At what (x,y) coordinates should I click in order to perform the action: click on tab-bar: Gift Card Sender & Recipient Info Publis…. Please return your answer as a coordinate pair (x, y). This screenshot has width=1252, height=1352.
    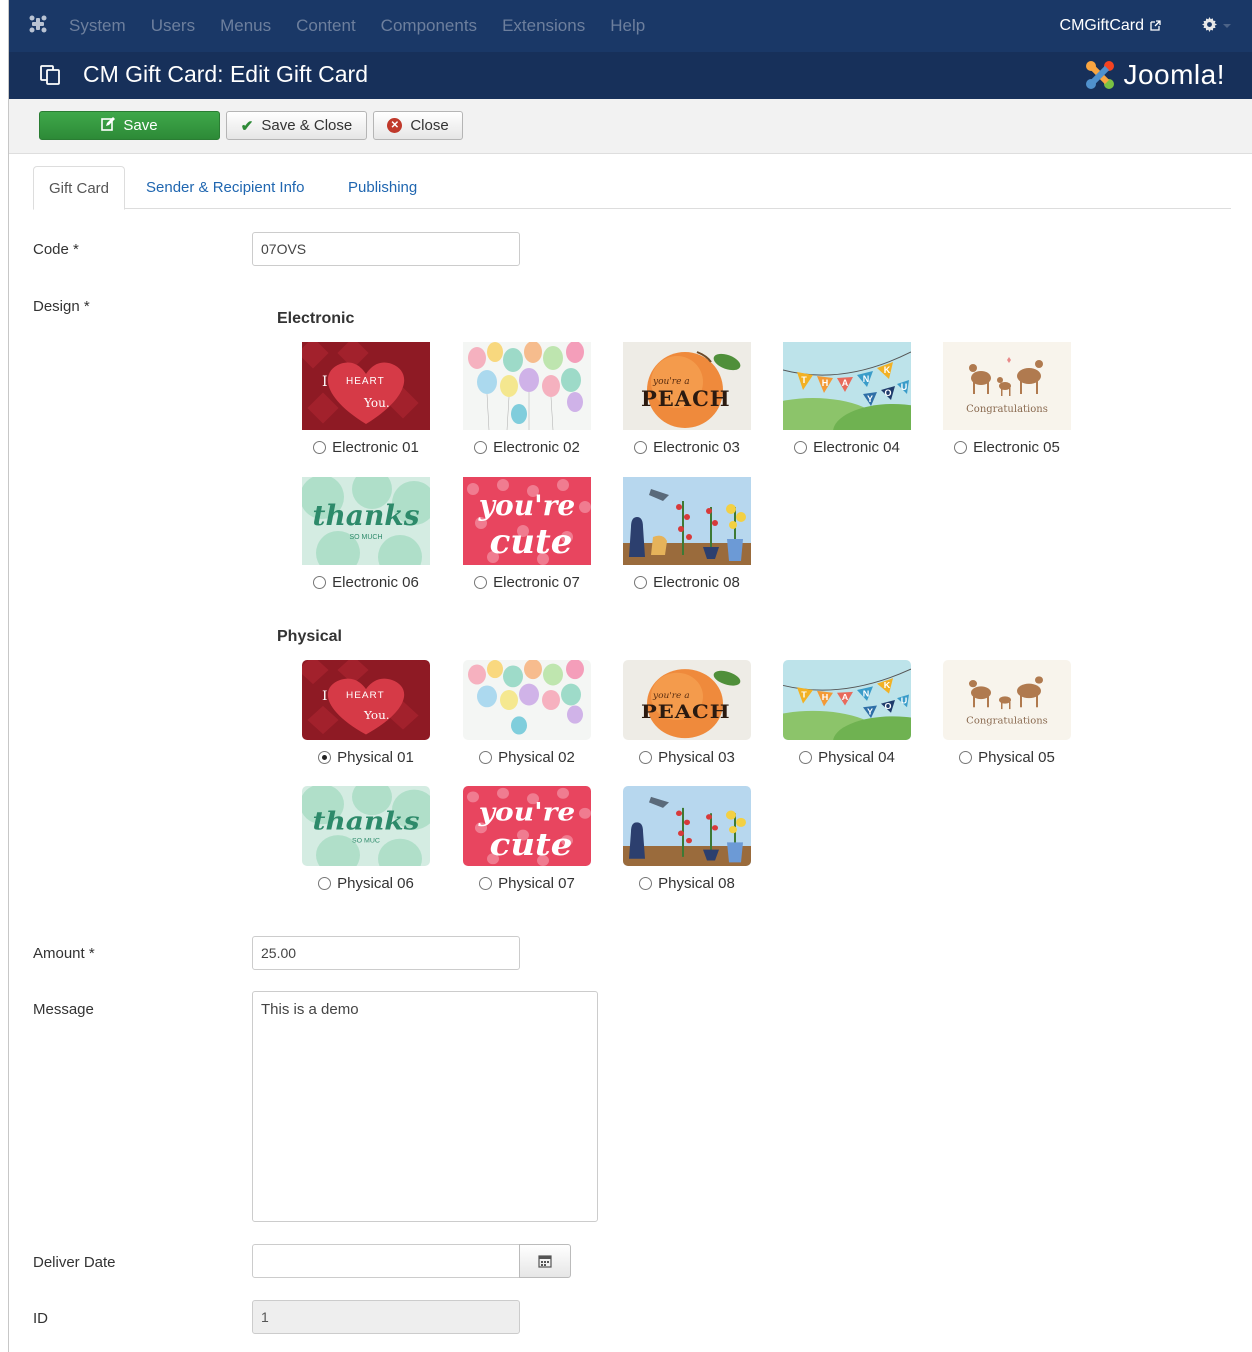
    Looking at the image, I should click on (632, 188).